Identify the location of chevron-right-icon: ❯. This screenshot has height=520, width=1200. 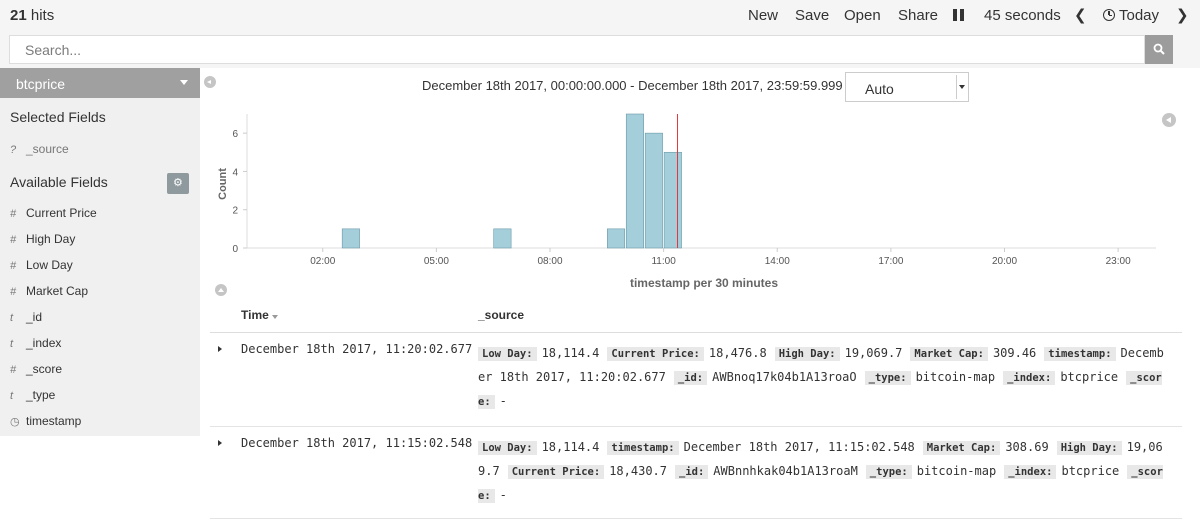
(1182, 15).